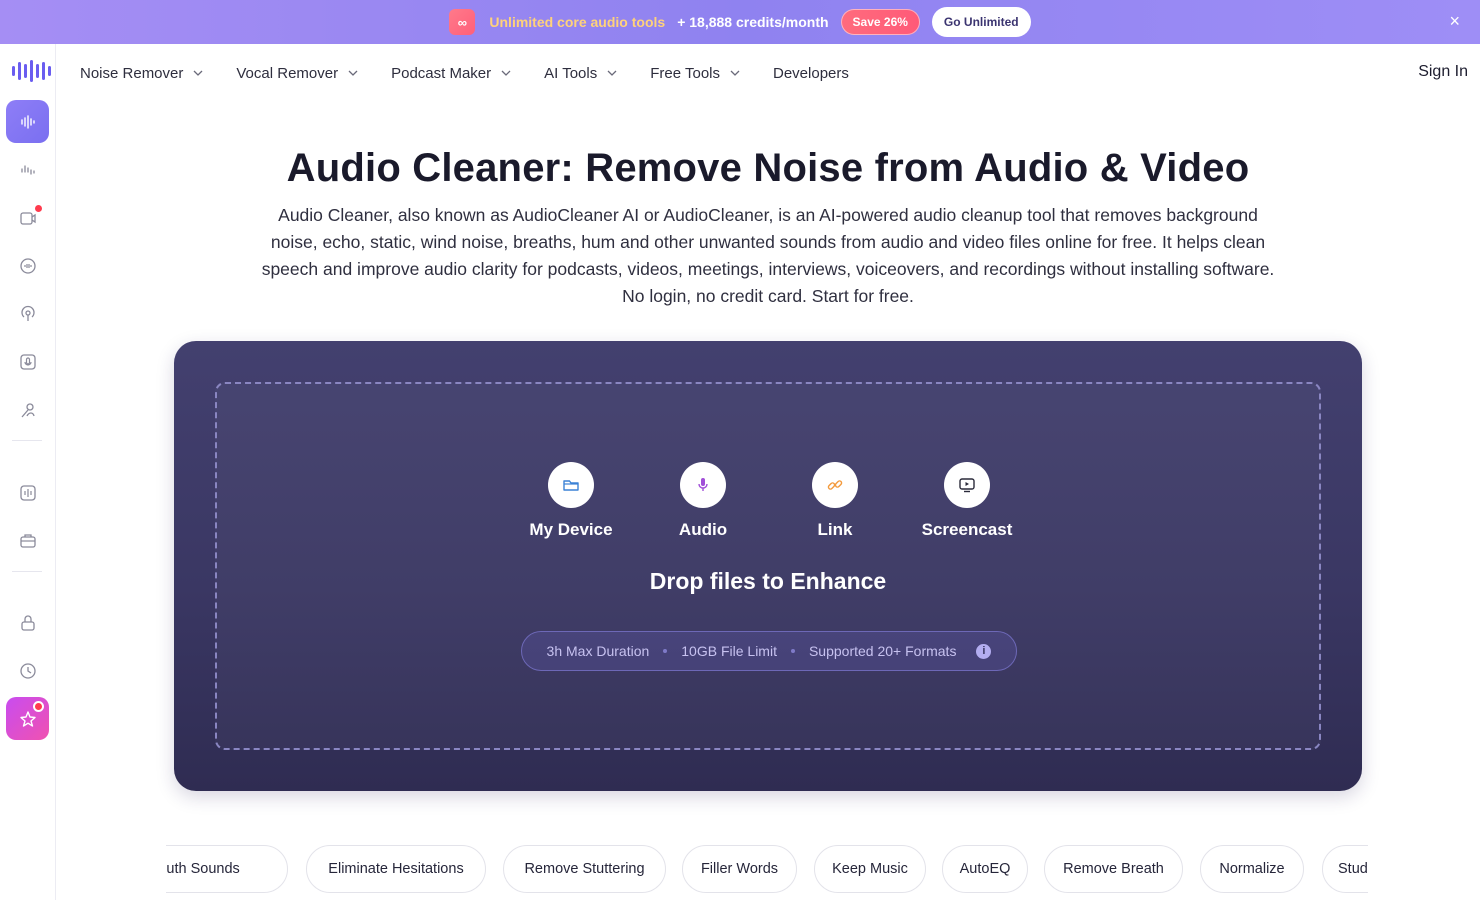 The height and width of the screenshot is (900, 1480). I want to click on chip-normalize: Normalize, so click(1252, 869).